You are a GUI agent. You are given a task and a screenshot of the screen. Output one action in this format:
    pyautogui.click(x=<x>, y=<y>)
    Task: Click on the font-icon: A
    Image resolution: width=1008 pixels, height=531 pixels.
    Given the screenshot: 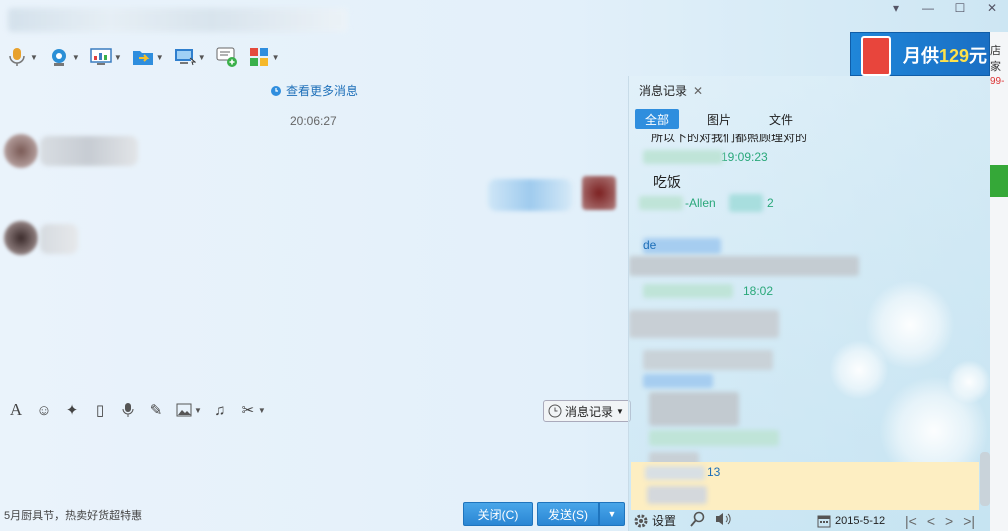 What is the action you would take?
    pyautogui.click(x=16, y=410)
    